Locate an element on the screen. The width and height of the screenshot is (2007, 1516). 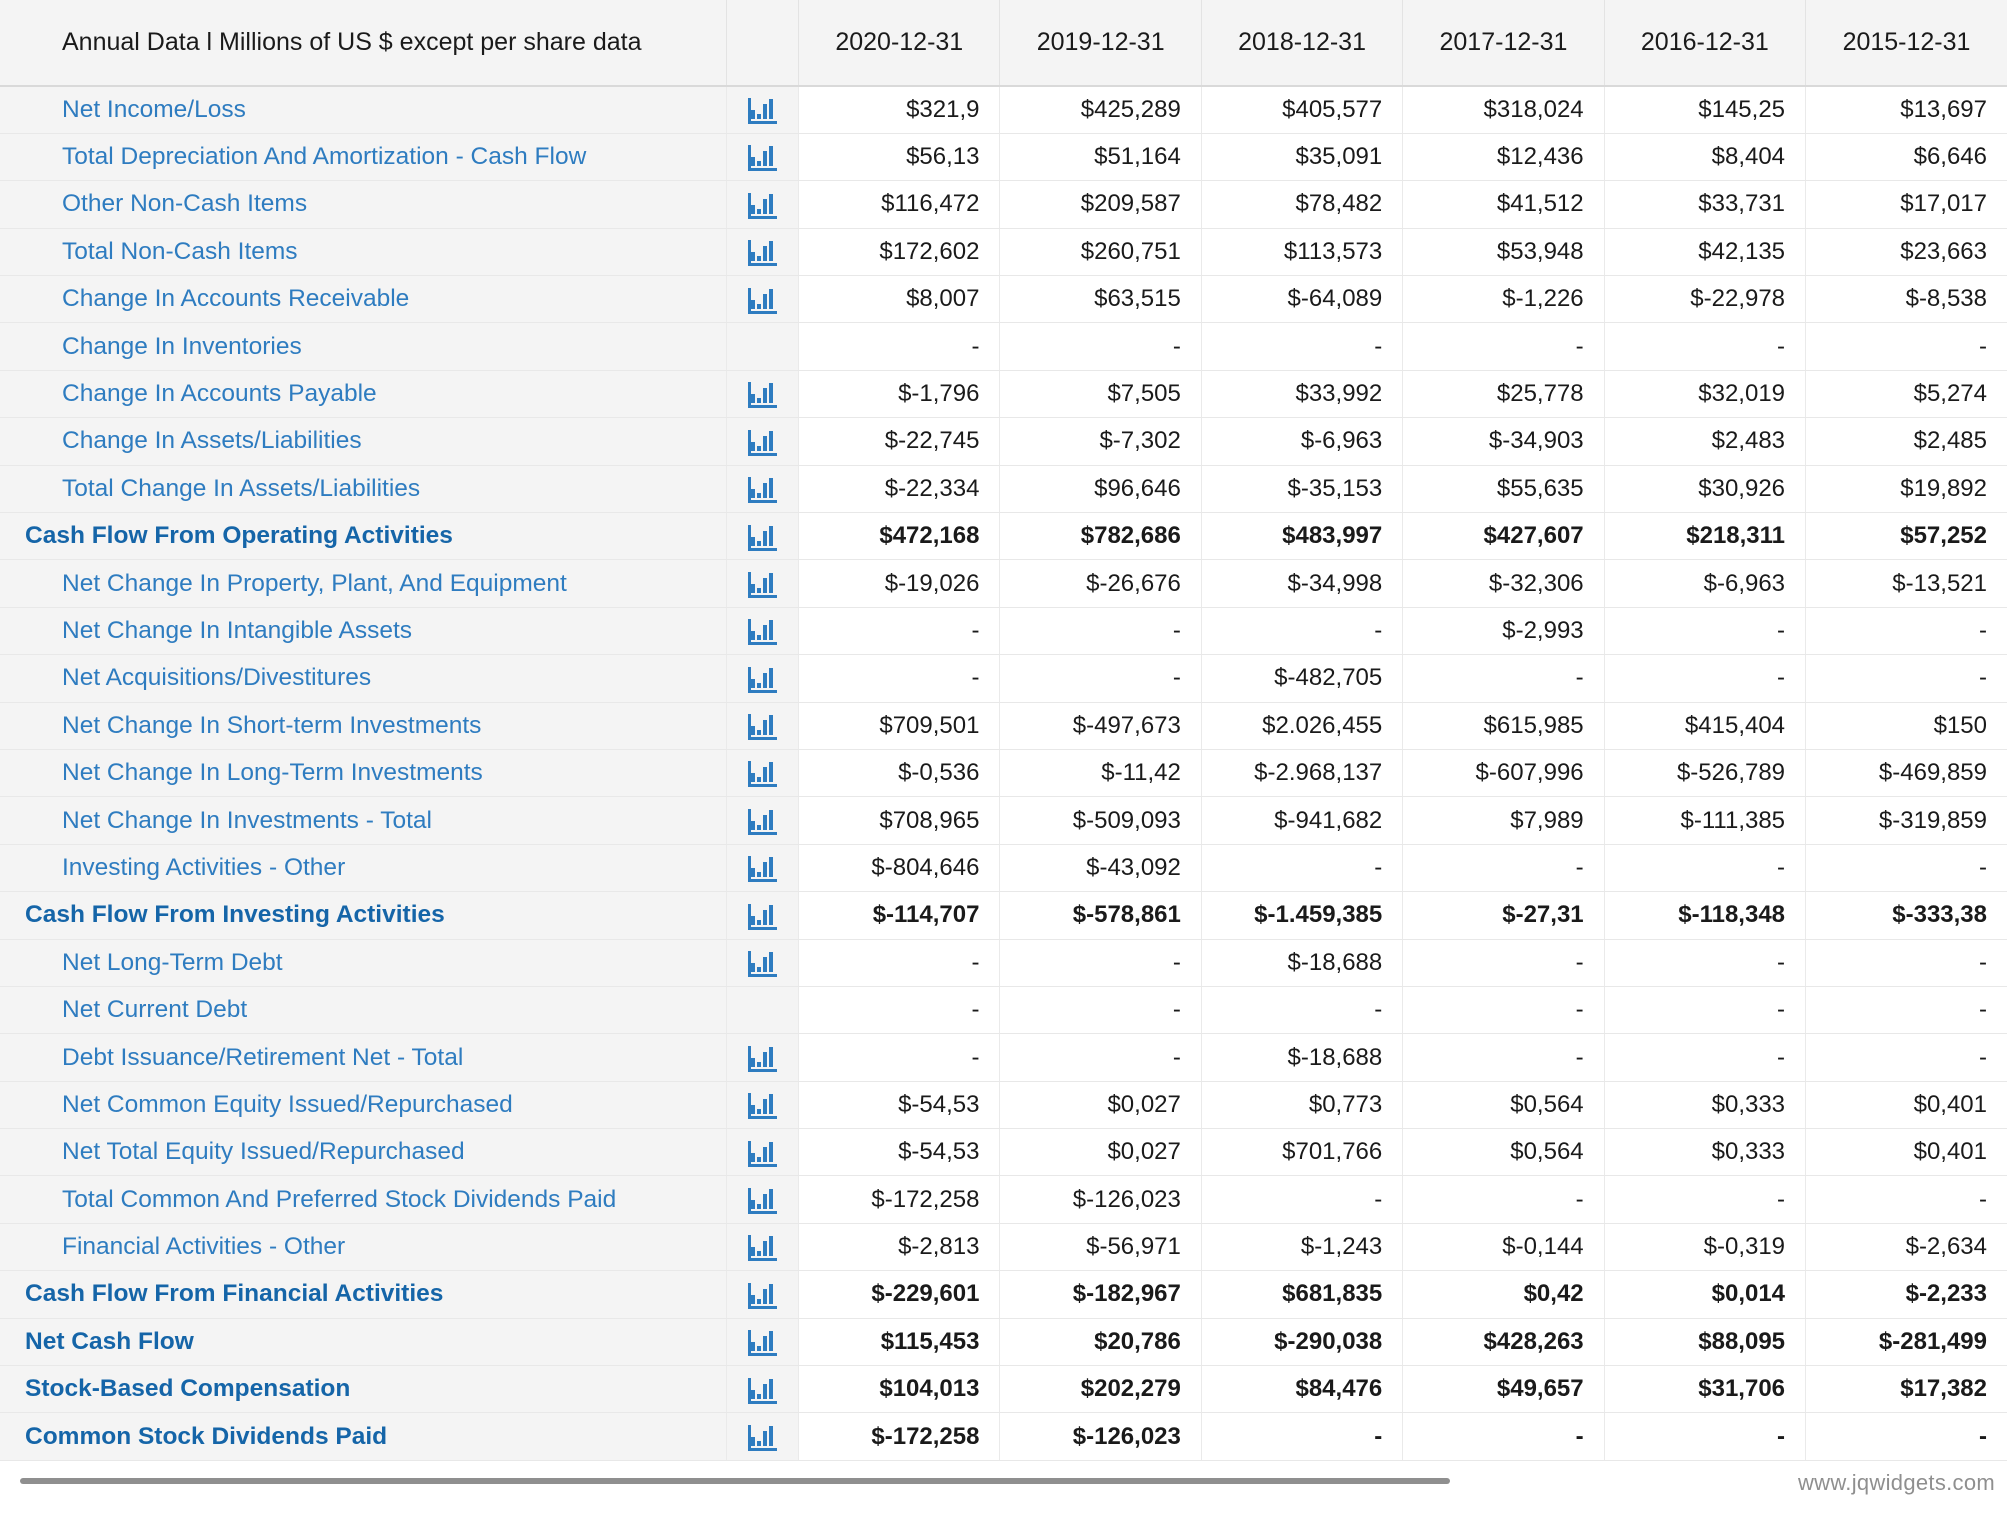
row-label: Net Change In Long-Term Investments is located at coordinates (363, 773).